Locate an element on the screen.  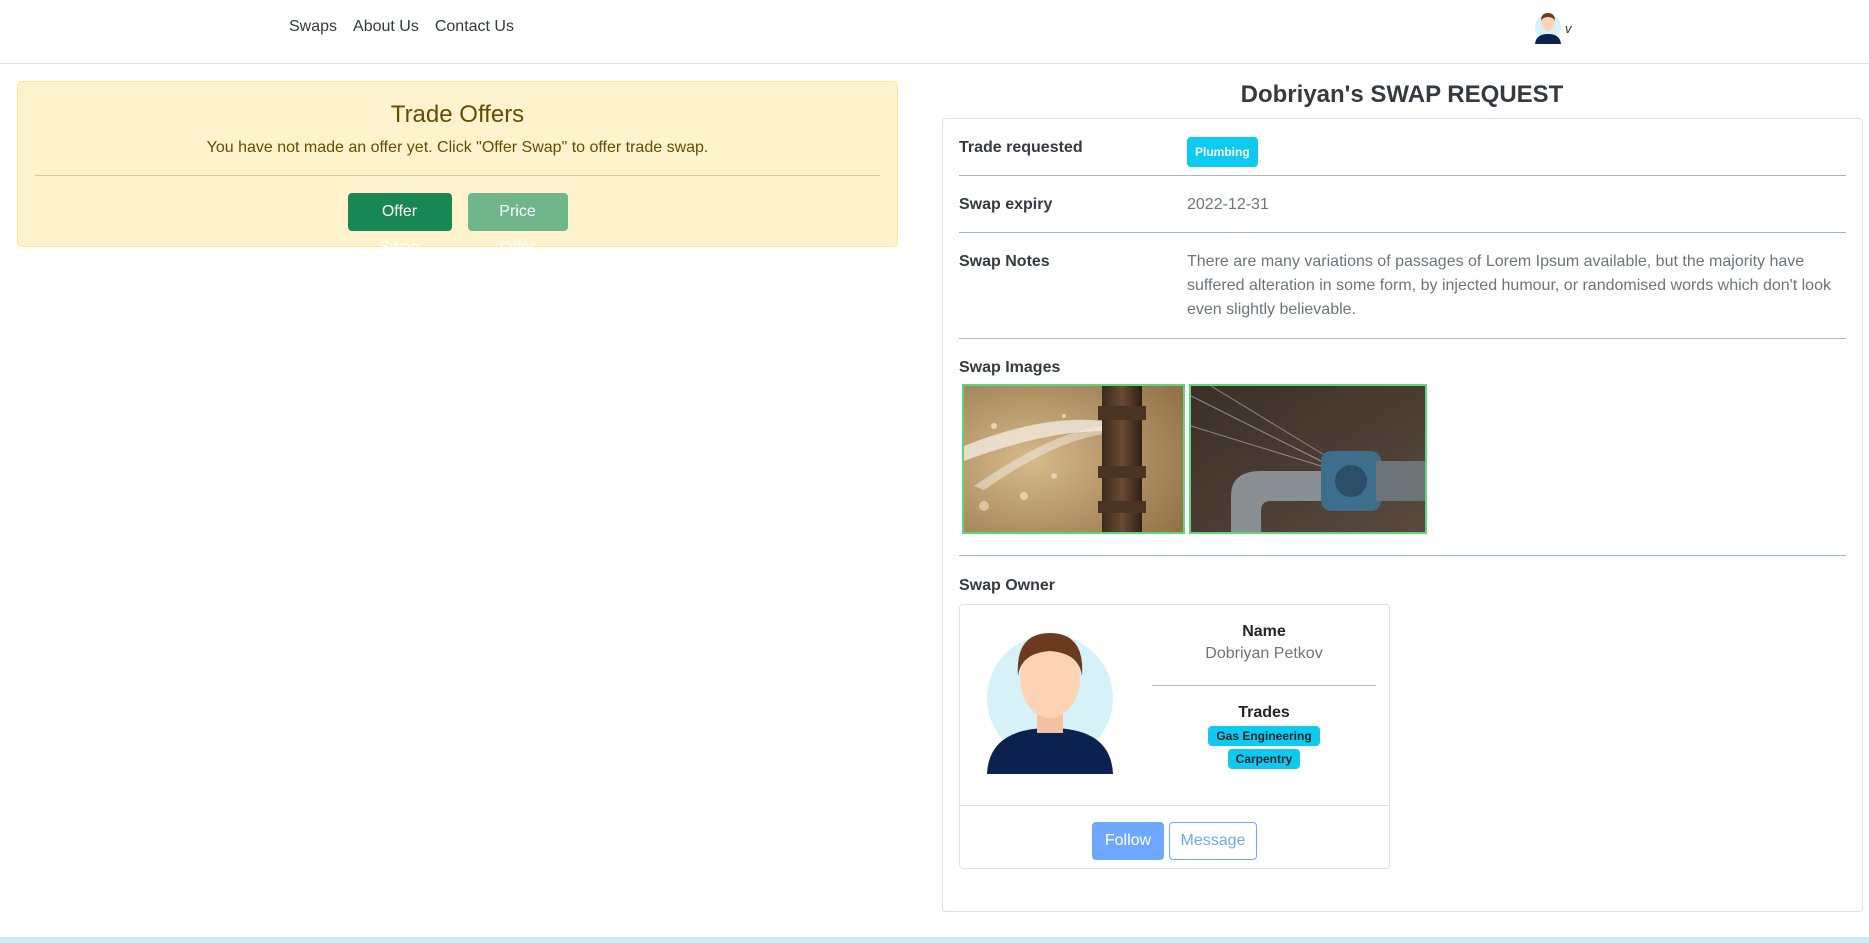
leaking-pipe-image is located at coordinates (1308, 459).